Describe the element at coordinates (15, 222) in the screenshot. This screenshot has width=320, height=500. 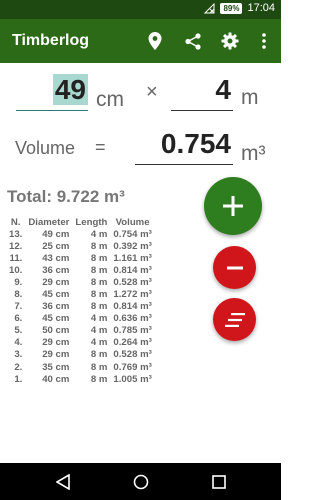
I see `header-number: N.` at that location.